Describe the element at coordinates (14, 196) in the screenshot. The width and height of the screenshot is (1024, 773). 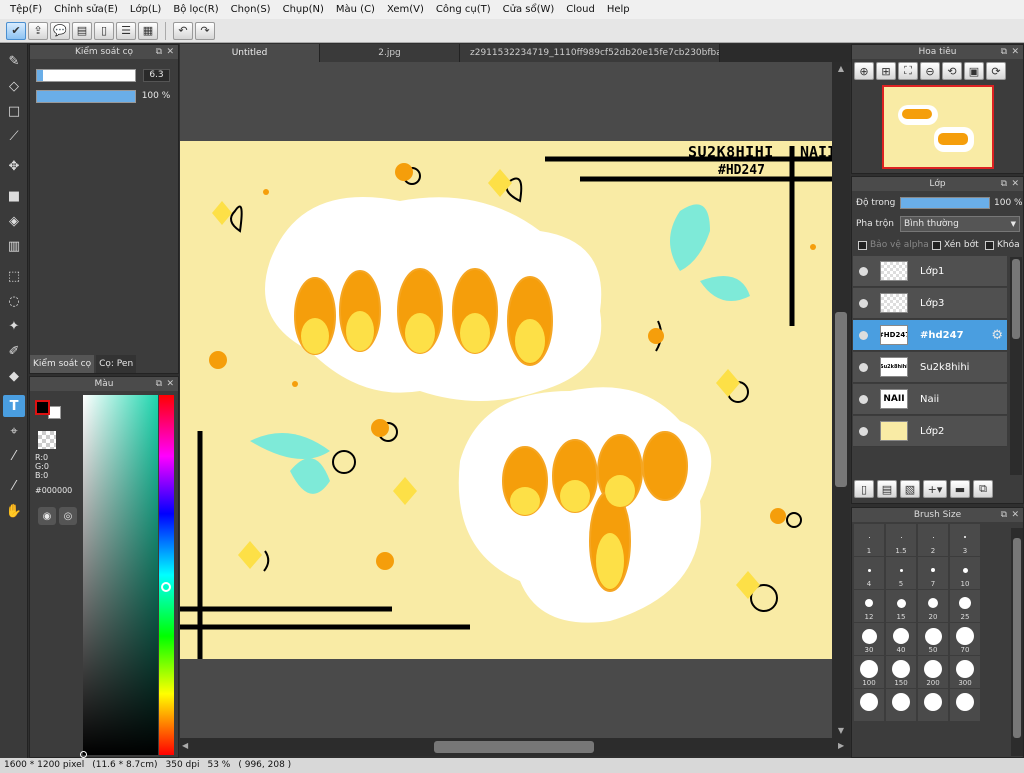
I see `fill-rect-tool-icon: ■` at that location.